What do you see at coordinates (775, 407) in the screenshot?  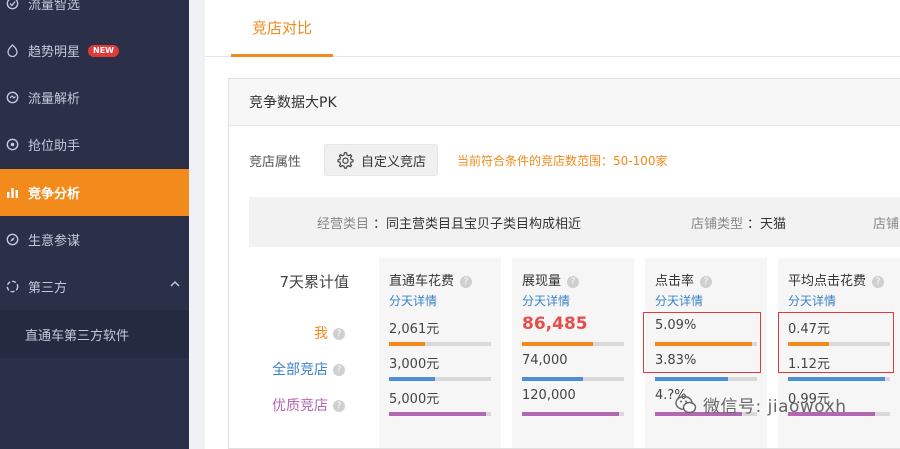 I see `watermark-text: 微信号: jiaowoxh` at bounding box center [775, 407].